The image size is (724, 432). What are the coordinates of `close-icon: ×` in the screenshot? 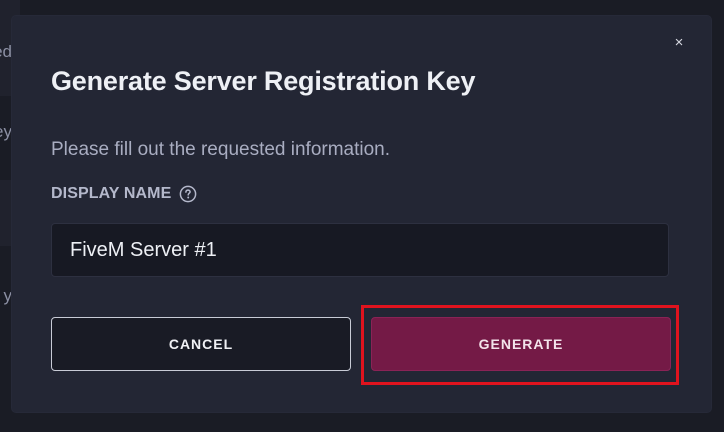 It's located at (679, 43).